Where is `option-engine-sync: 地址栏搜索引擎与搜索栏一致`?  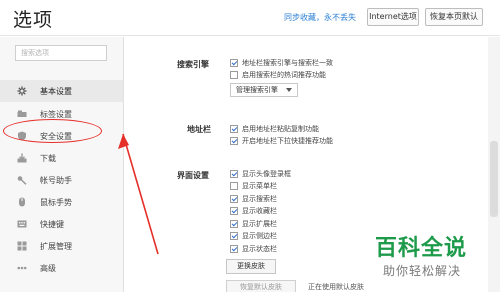
option-engine-sync: 地址栏搜索引擎与搜索栏一致 is located at coordinates (281, 62).